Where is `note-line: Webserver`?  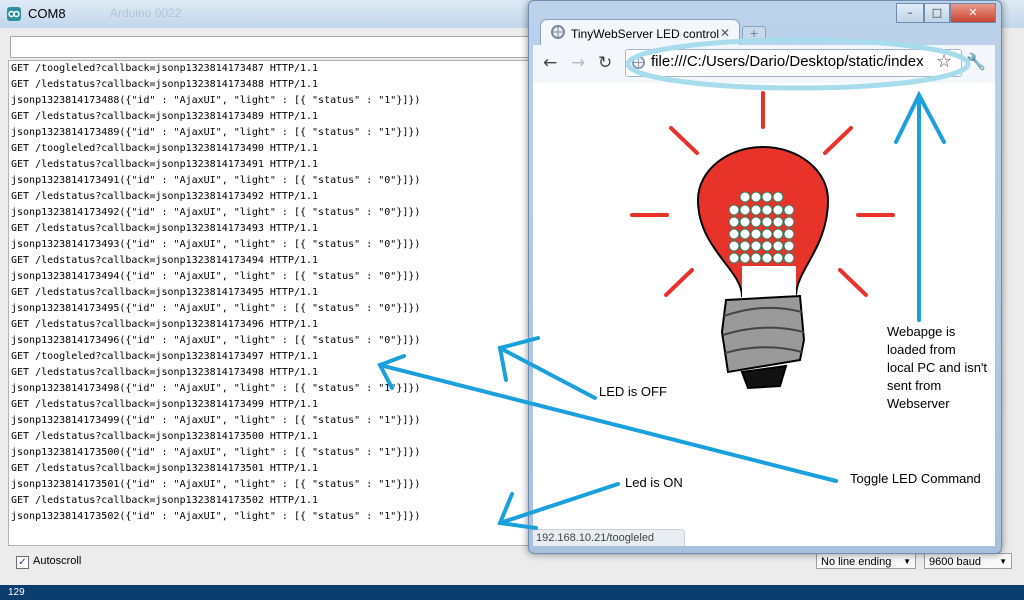 note-line: Webserver is located at coordinates (918, 403).